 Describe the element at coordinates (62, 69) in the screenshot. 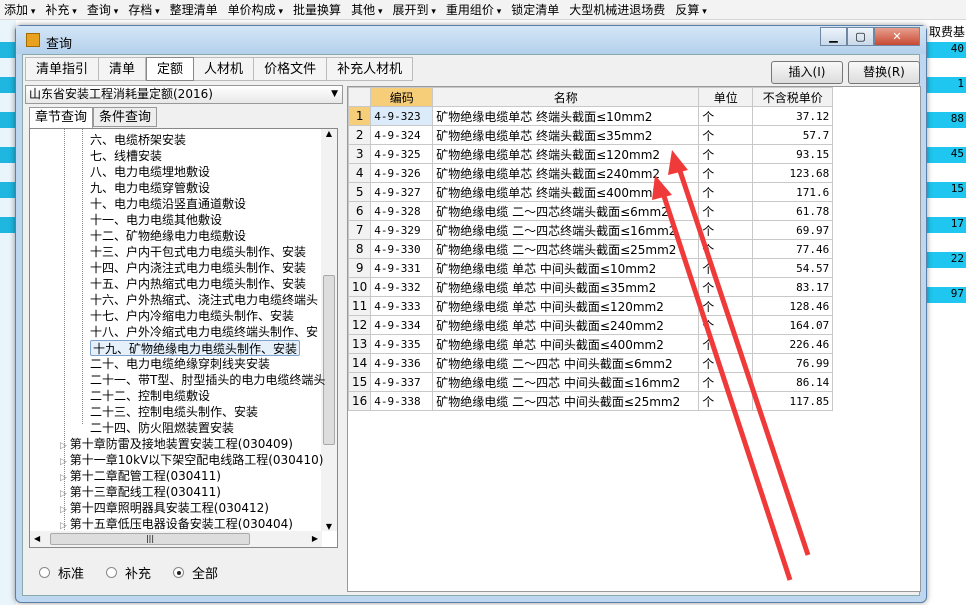

I see `tab-0: 清单指引` at that location.